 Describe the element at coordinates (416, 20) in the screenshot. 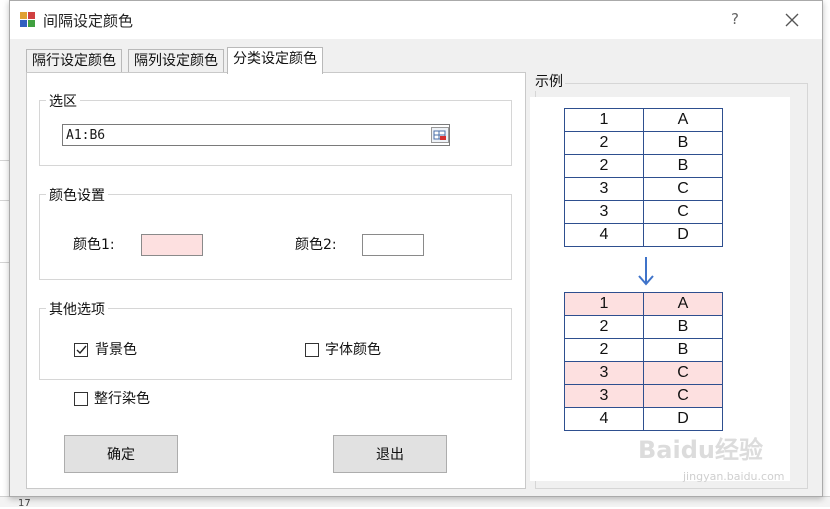

I see `title-bar: 间隔设定颜色 ?` at that location.